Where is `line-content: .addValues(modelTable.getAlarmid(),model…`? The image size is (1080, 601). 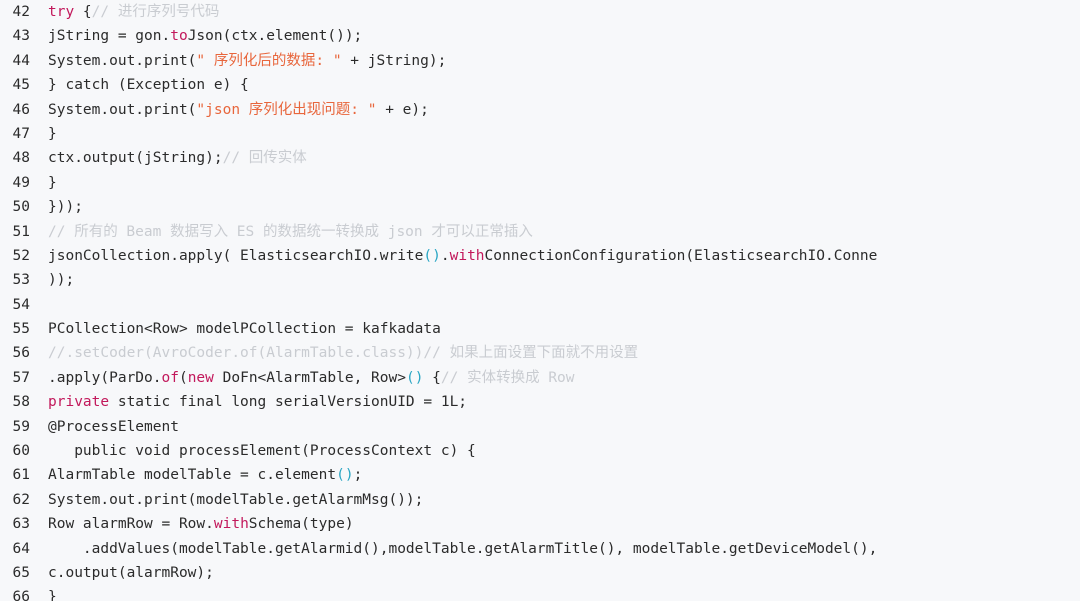 line-content: .addValues(modelTable.getAlarmid(),model… is located at coordinates (458, 549).